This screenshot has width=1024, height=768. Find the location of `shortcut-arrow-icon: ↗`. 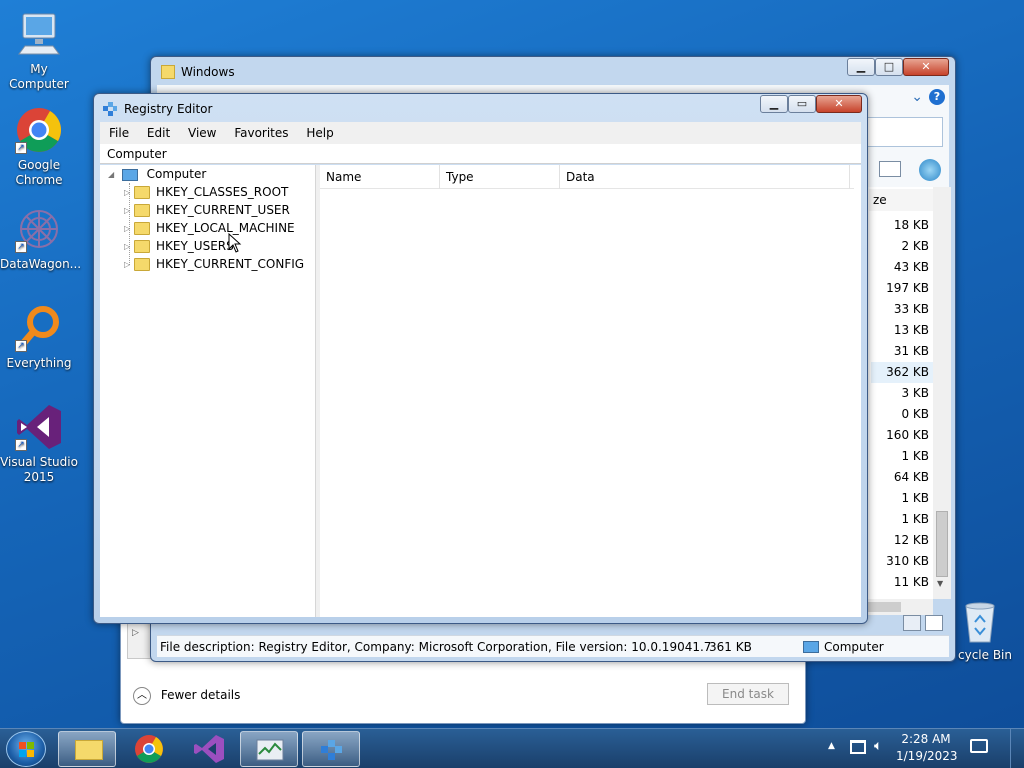

shortcut-arrow-icon: ↗ is located at coordinates (21, 148).